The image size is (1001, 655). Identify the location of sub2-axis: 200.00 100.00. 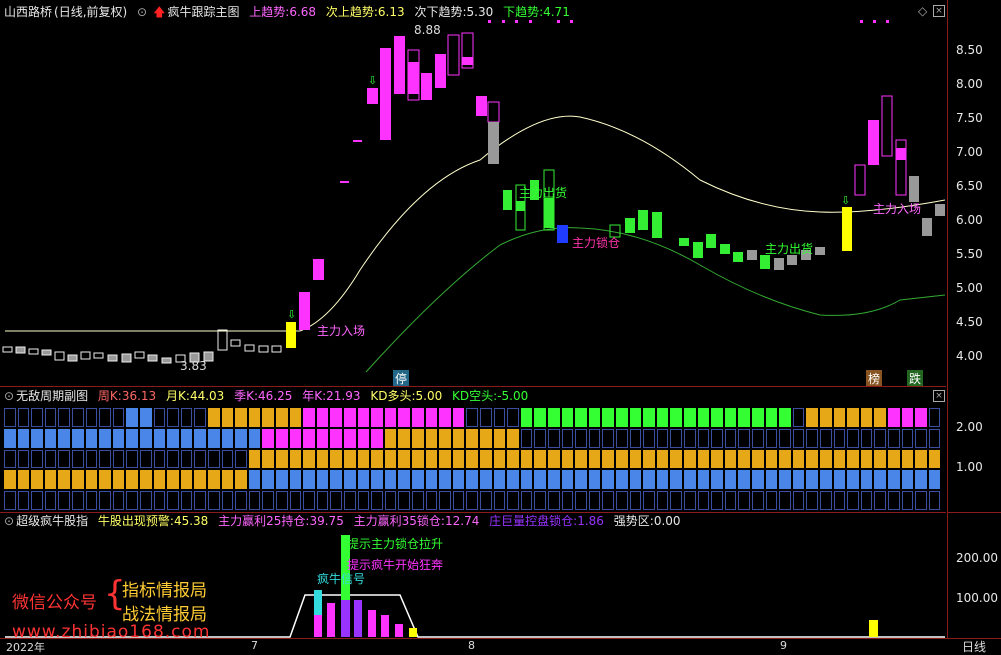
(974, 575).